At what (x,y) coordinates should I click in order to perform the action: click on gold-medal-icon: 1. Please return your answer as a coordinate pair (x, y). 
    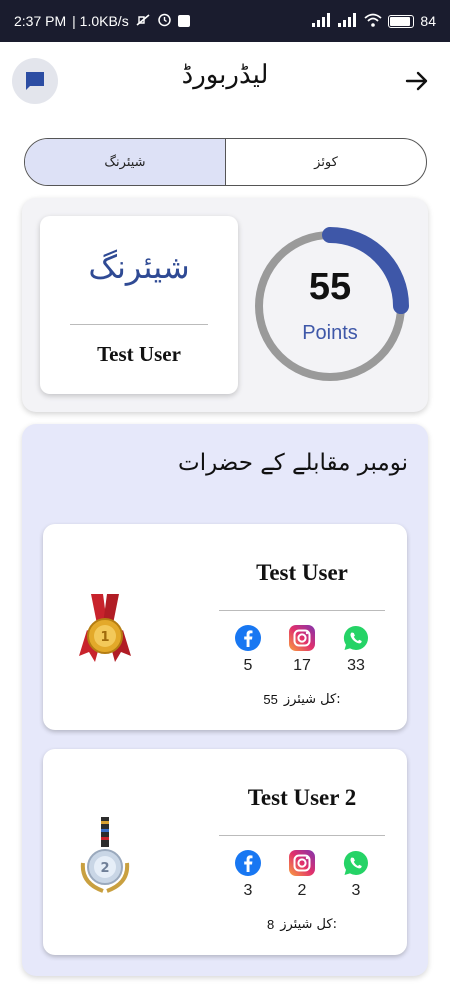
    Looking at the image, I should click on (105, 632).